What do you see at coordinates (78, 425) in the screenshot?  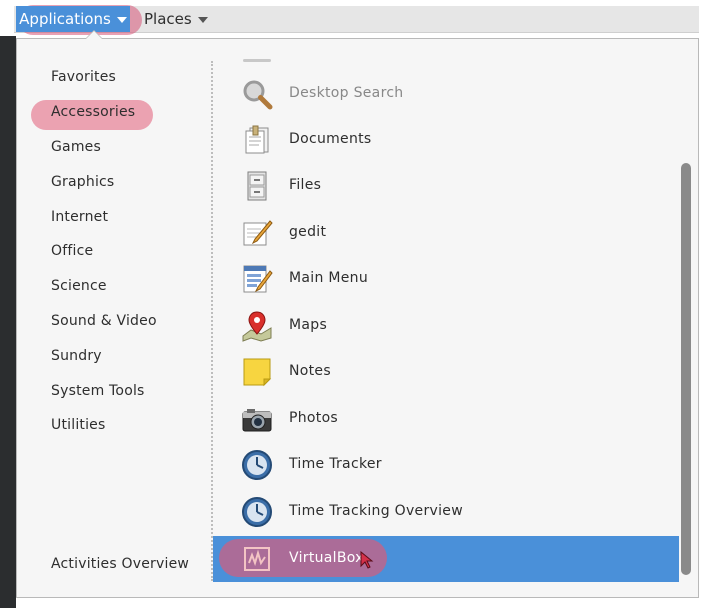 I see `category-utilities: Utilities` at bounding box center [78, 425].